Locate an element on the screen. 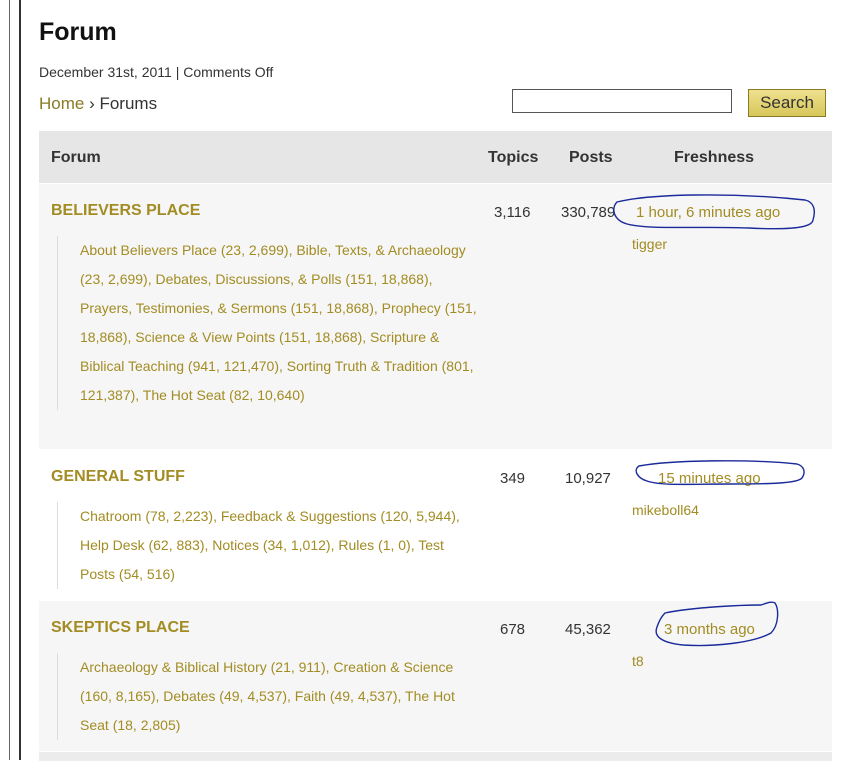  frame-line-outer is located at coordinates (9, 380).